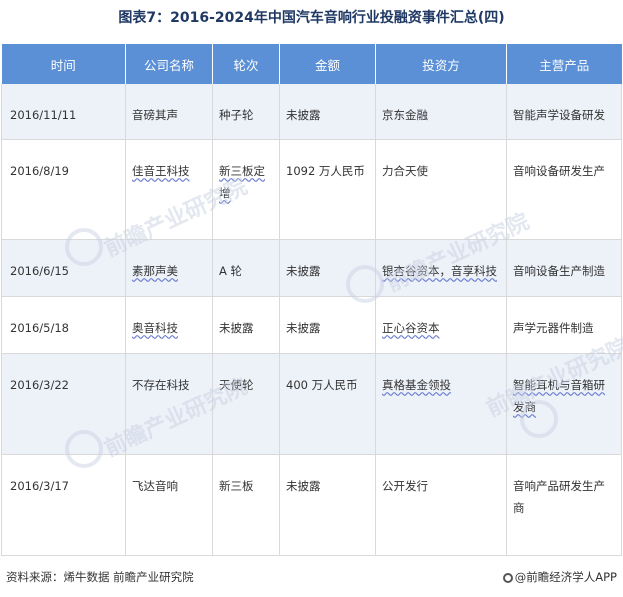  Describe the element at coordinates (565, 577) in the screenshot. I see `brand-label: @前瞻经济学人APP` at that location.